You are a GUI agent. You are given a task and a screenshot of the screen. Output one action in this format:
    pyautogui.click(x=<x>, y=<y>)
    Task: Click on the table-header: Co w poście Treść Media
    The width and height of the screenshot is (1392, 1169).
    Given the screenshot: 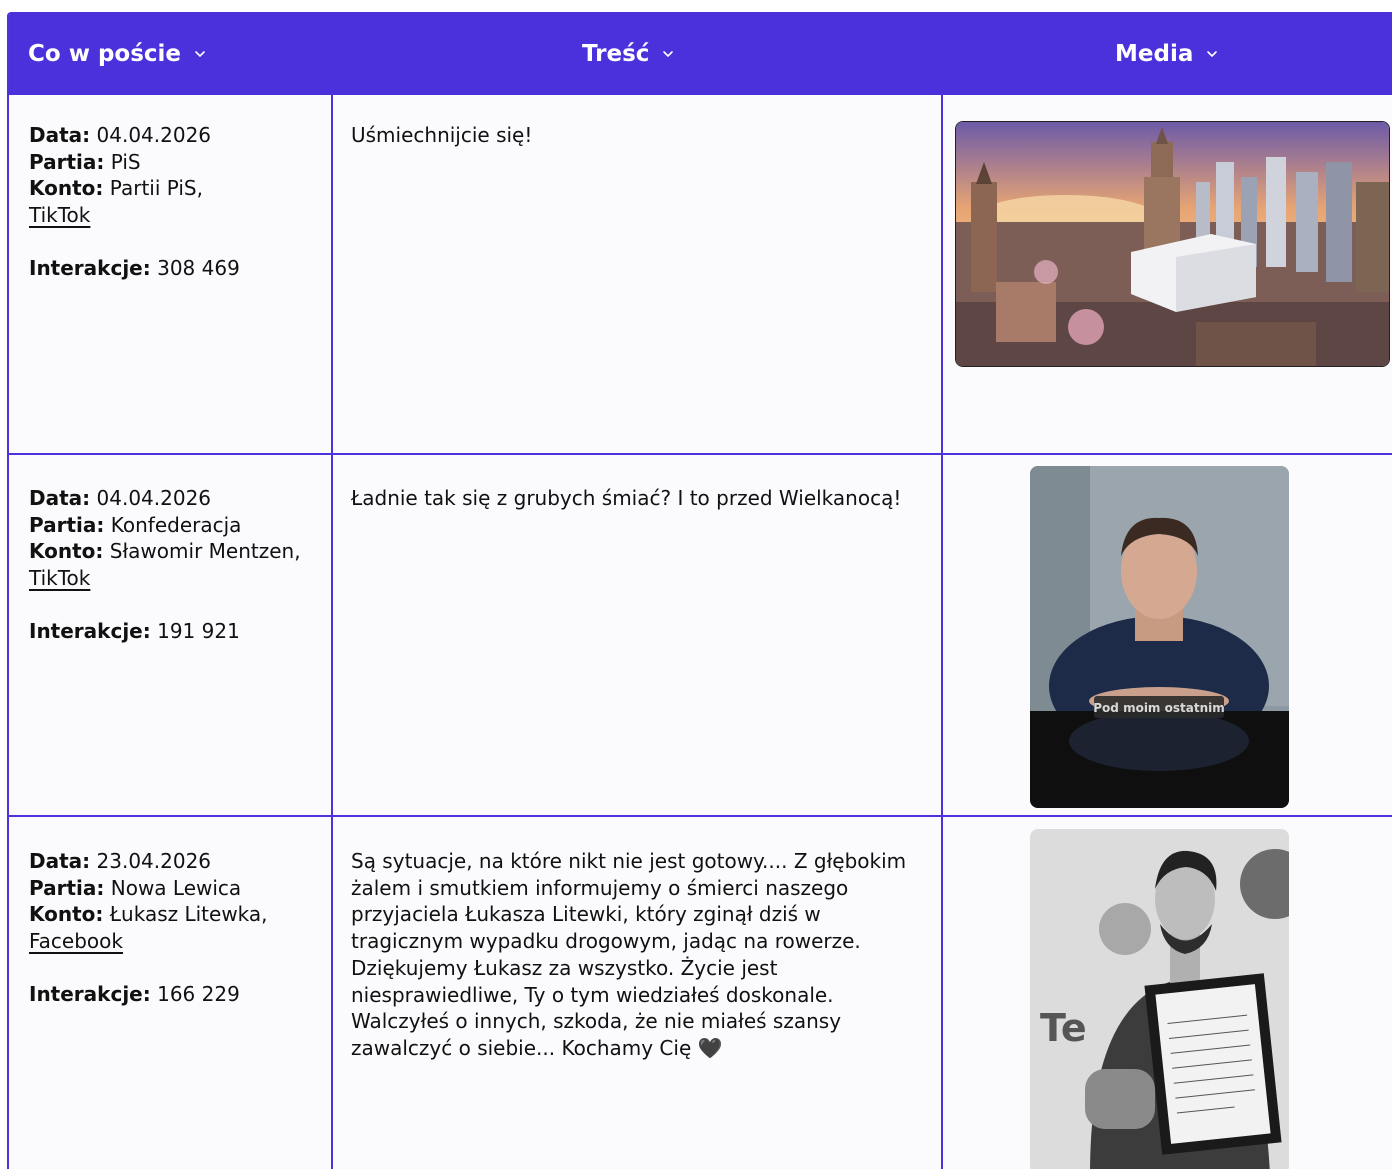 What is the action you would take?
    pyautogui.click(x=700, y=53)
    